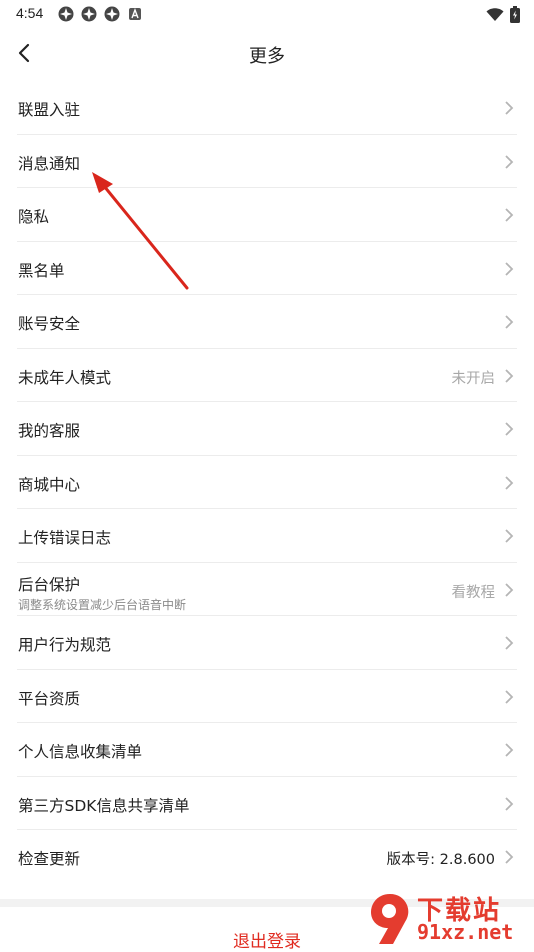  I want to click on settings-item-customer-service: 我的客服, so click(267, 429).